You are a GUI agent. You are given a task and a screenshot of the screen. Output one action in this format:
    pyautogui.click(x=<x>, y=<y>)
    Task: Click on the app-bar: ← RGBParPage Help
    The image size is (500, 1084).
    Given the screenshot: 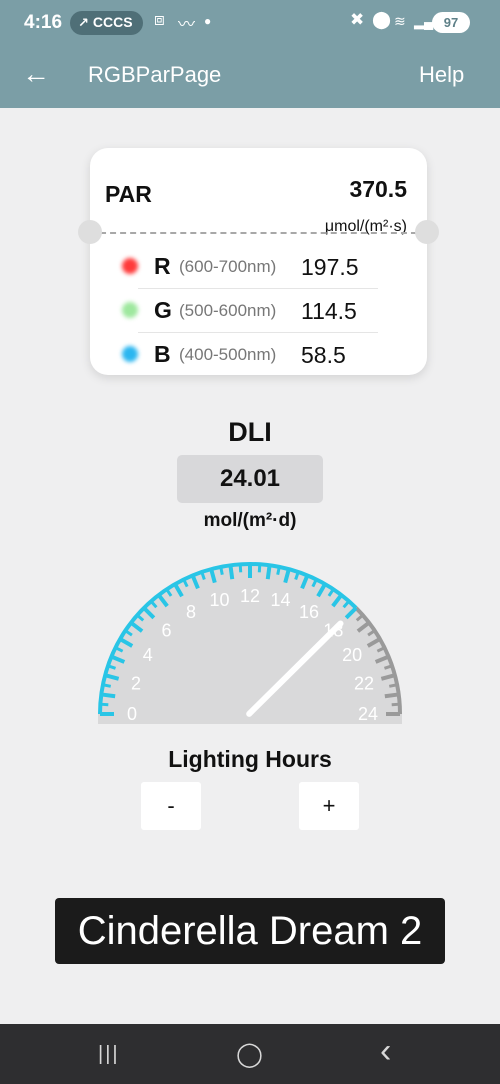 What is the action you would take?
    pyautogui.click(x=250, y=77)
    